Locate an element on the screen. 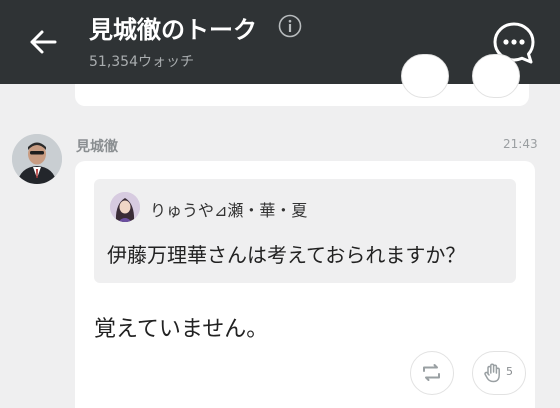  previous-like-button is located at coordinates (496, 76).